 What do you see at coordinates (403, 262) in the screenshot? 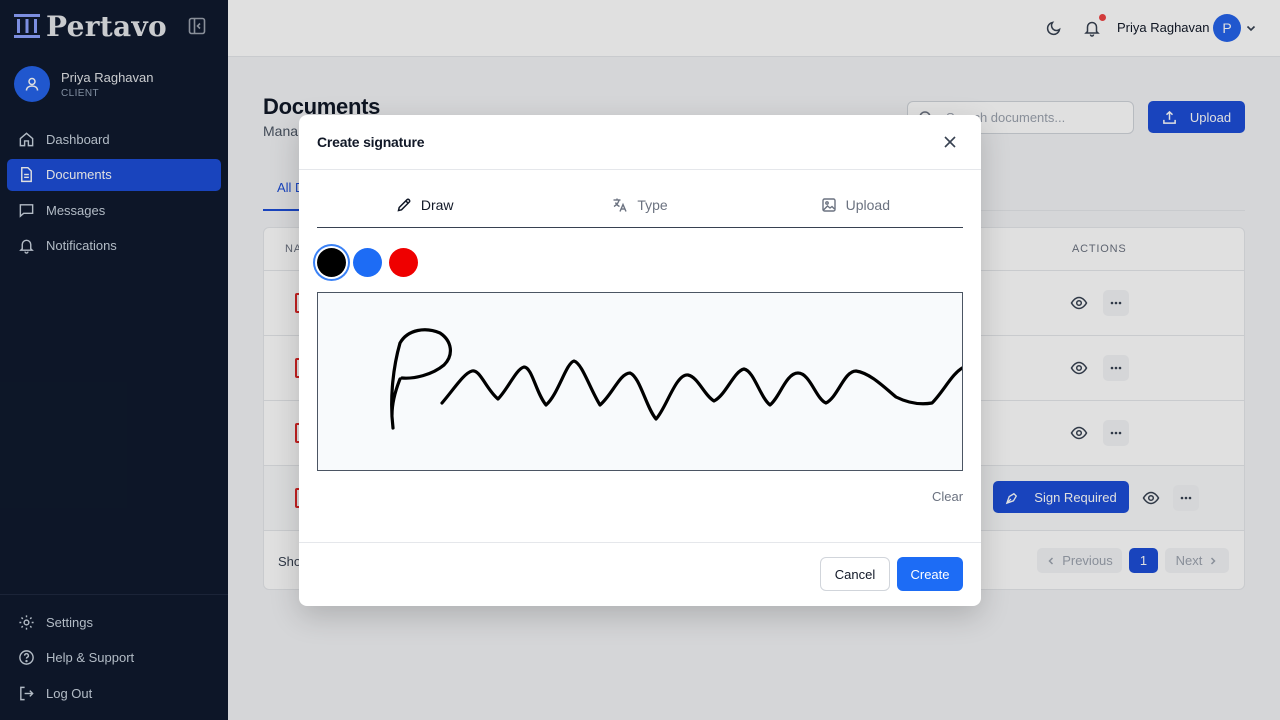
I see `color-swatch-red` at bounding box center [403, 262].